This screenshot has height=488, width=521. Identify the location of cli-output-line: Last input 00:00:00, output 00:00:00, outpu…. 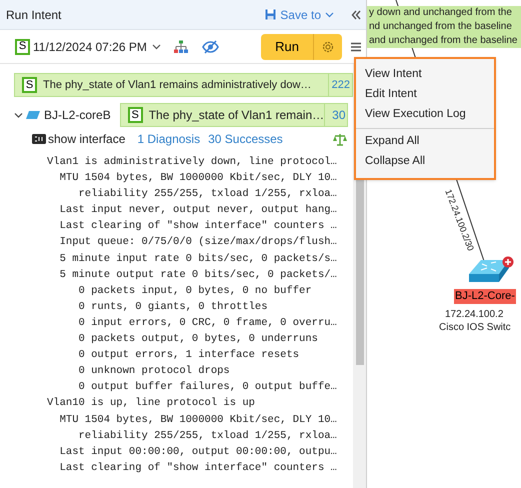
(197, 452).